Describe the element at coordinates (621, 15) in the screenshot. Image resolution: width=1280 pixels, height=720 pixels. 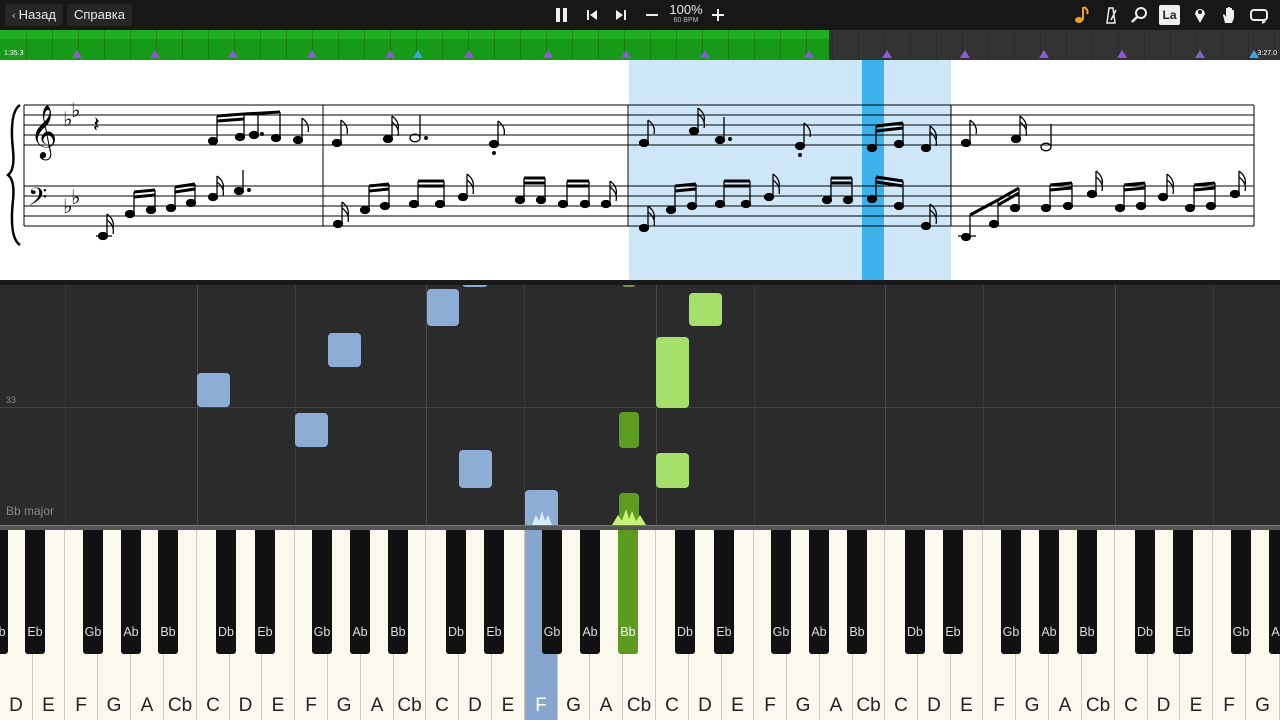
I see `skip-forward-icon` at that location.